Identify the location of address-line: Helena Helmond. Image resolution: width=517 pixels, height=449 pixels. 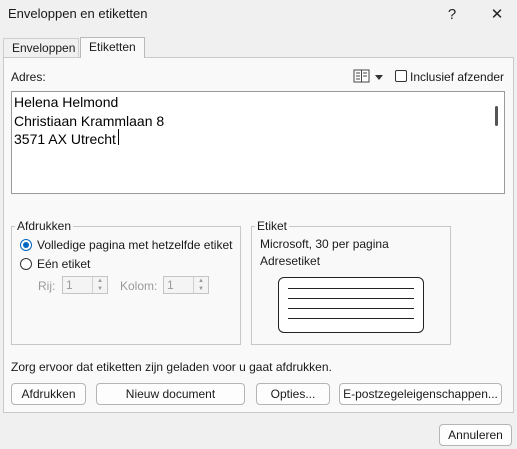
(66, 102).